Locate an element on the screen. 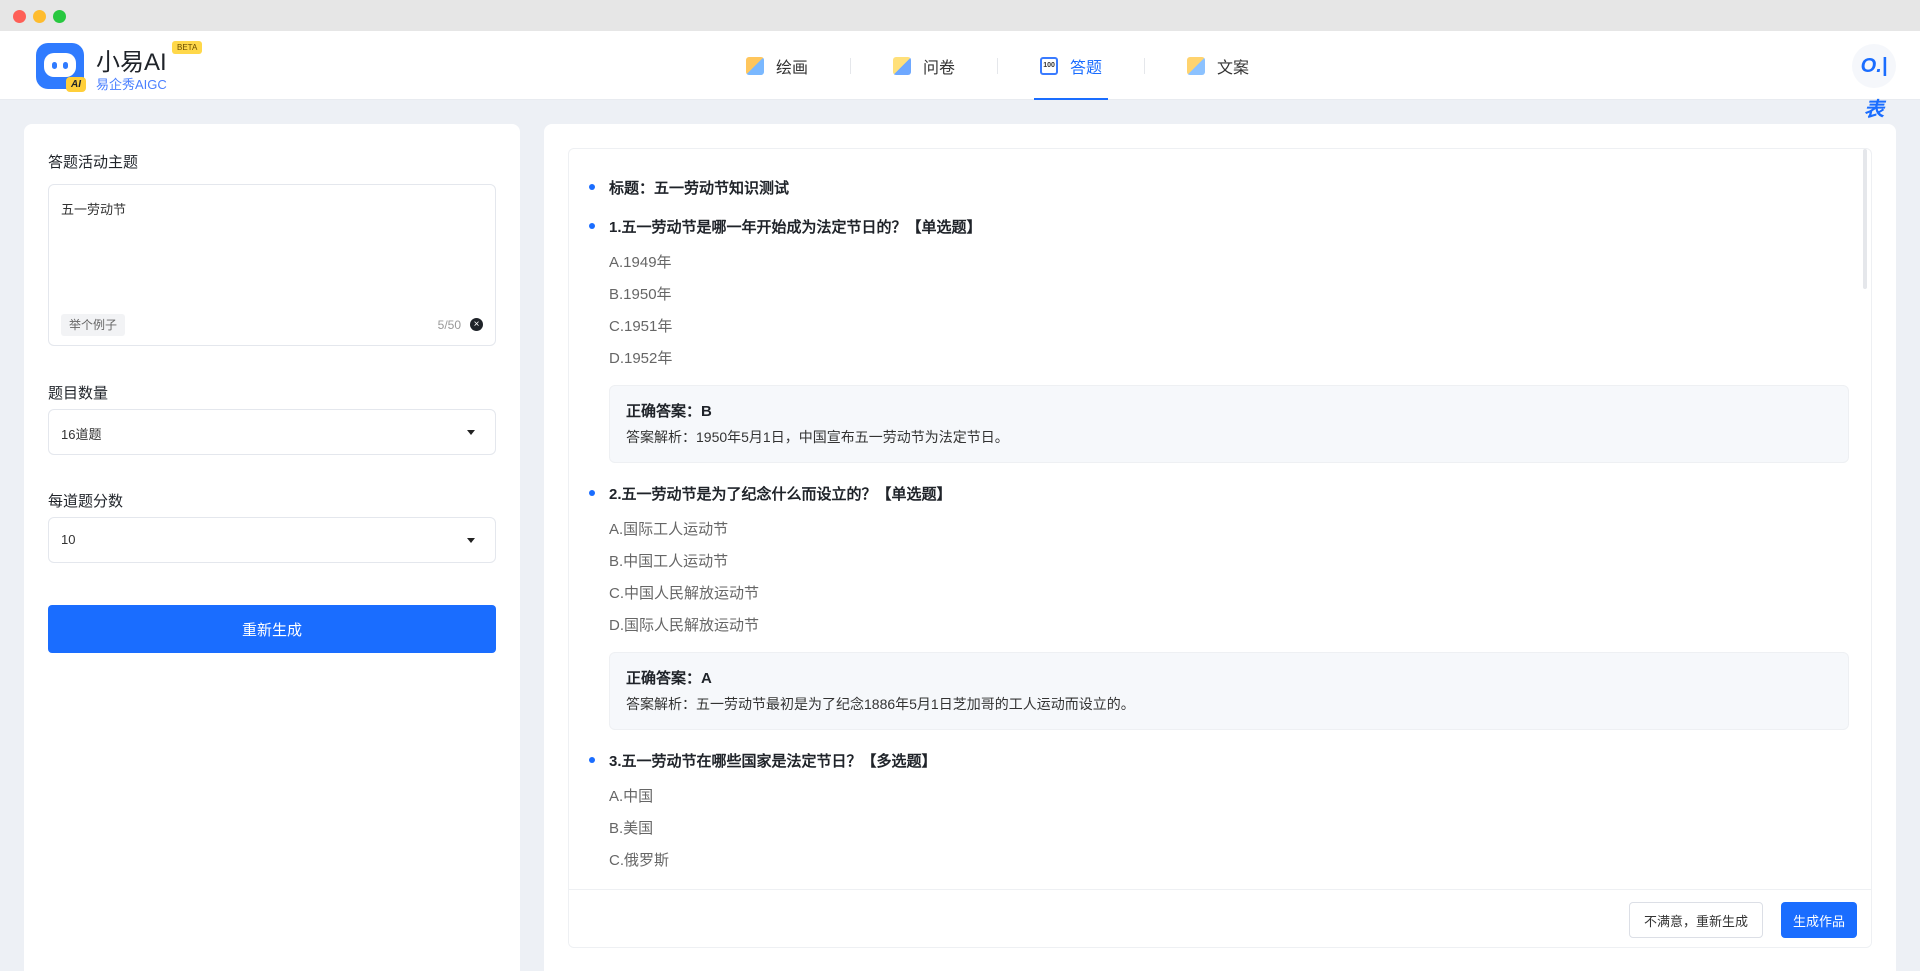 The height and width of the screenshot is (971, 1920). copywriting-icon is located at coordinates (1196, 65).